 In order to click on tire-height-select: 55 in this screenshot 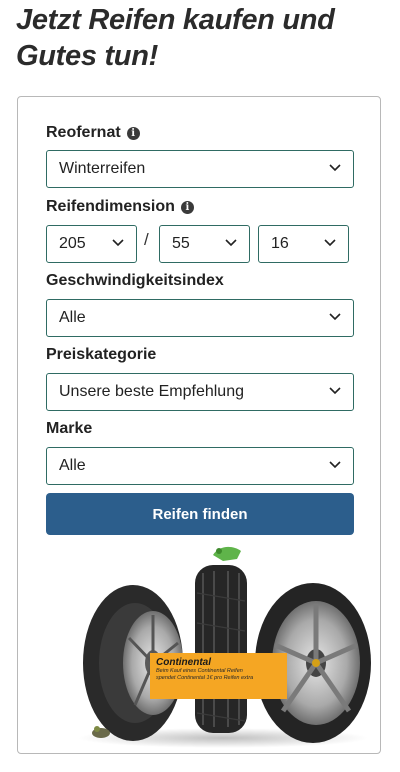, I will do `click(204, 244)`.